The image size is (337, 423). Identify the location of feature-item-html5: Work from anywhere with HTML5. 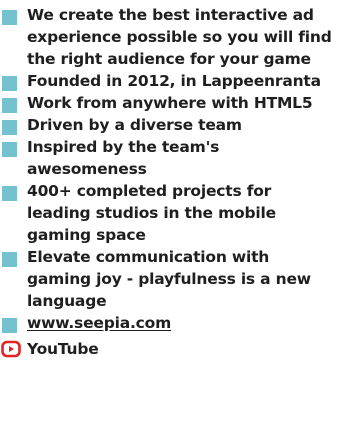
(168, 103).